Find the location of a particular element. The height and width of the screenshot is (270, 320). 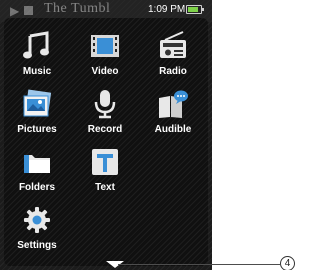

menu-item-audible: Audible is located at coordinates (173, 113).